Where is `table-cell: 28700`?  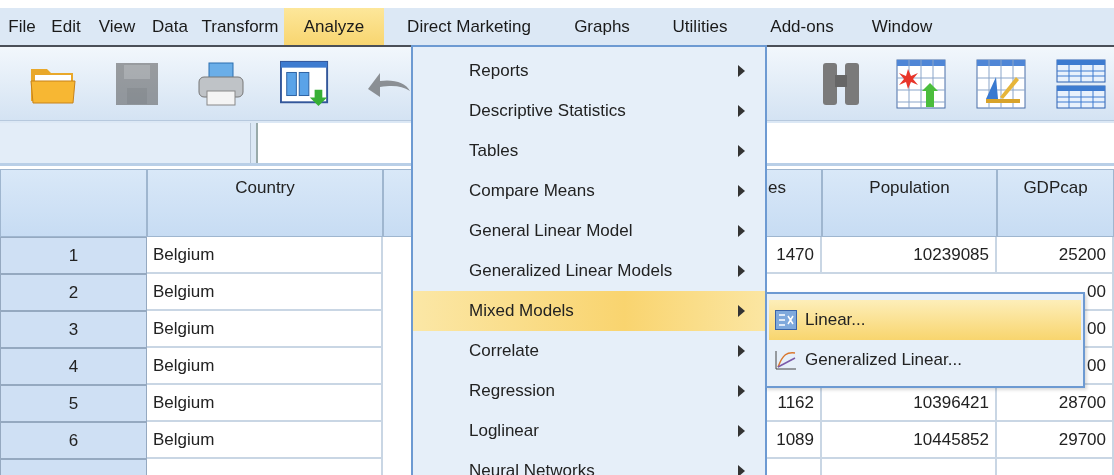 table-cell: 28700 is located at coordinates (1055, 403).